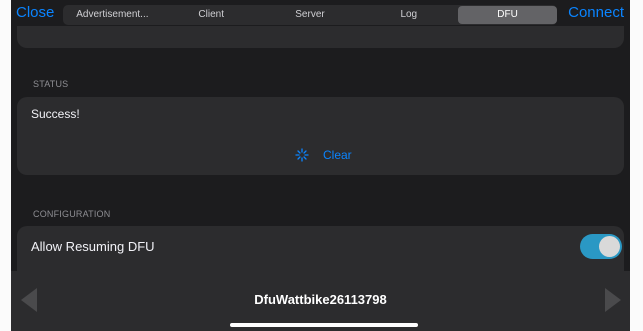 Image resolution: width=643 pixels, height=331 pixels. Describe the element at coordinates (211, 15) in the screenshot. I see `tab-client: Client` at that location.